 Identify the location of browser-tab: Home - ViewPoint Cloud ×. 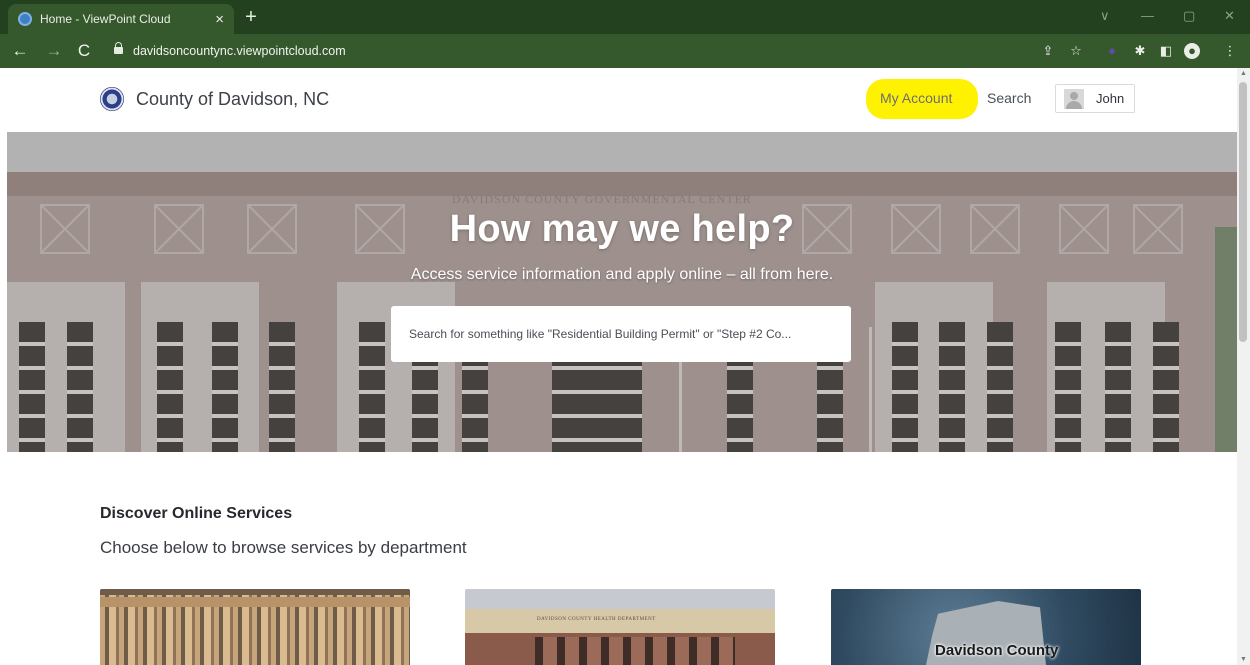
(121, 19).